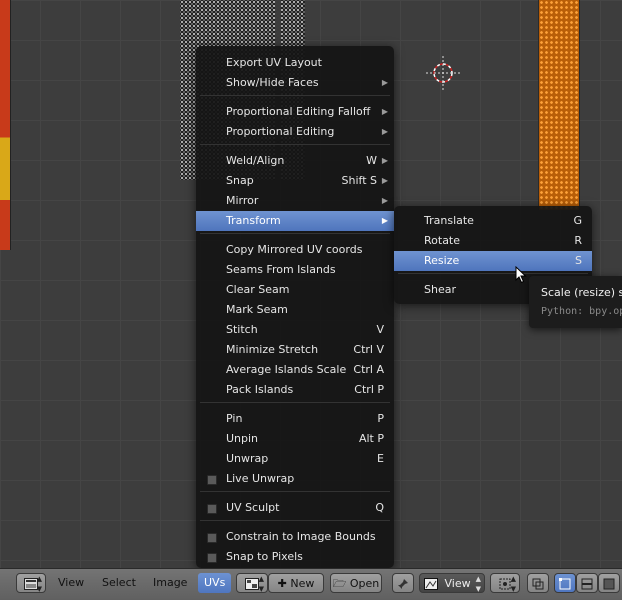  Describe the element at coordinates (371, 160) in the screenshot. I see `menu-item-shortcut: W` at that location.